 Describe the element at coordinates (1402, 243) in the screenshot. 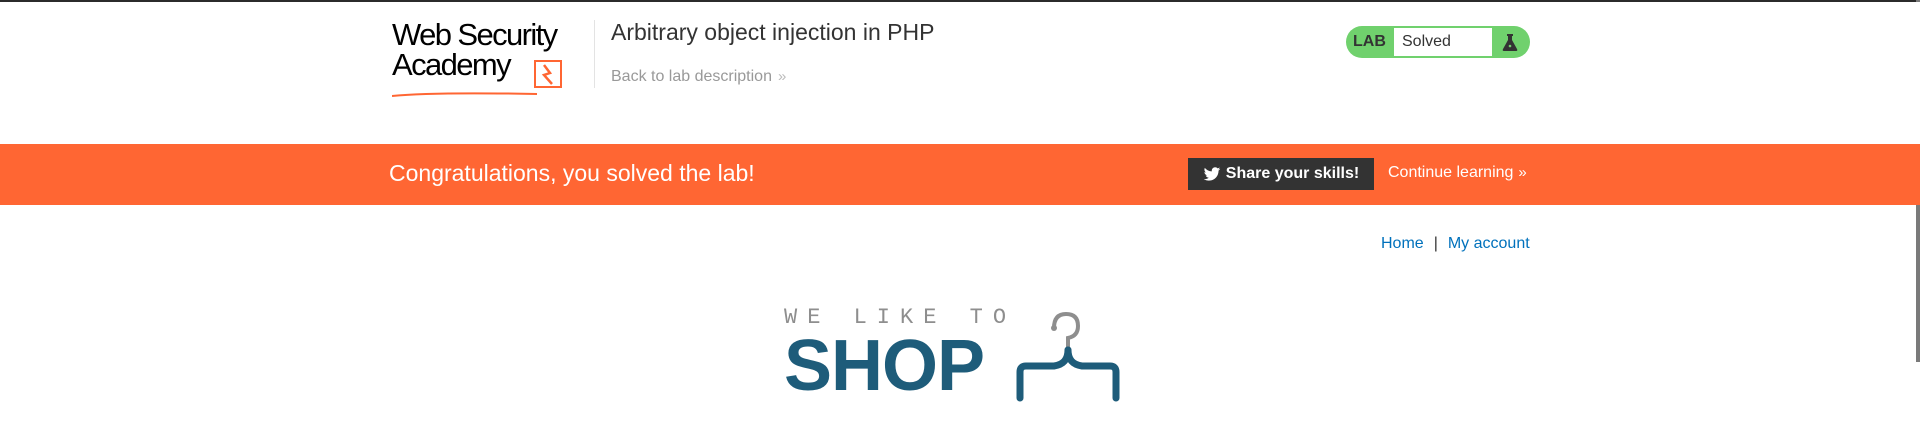

I see `home-link: Home` at that location.